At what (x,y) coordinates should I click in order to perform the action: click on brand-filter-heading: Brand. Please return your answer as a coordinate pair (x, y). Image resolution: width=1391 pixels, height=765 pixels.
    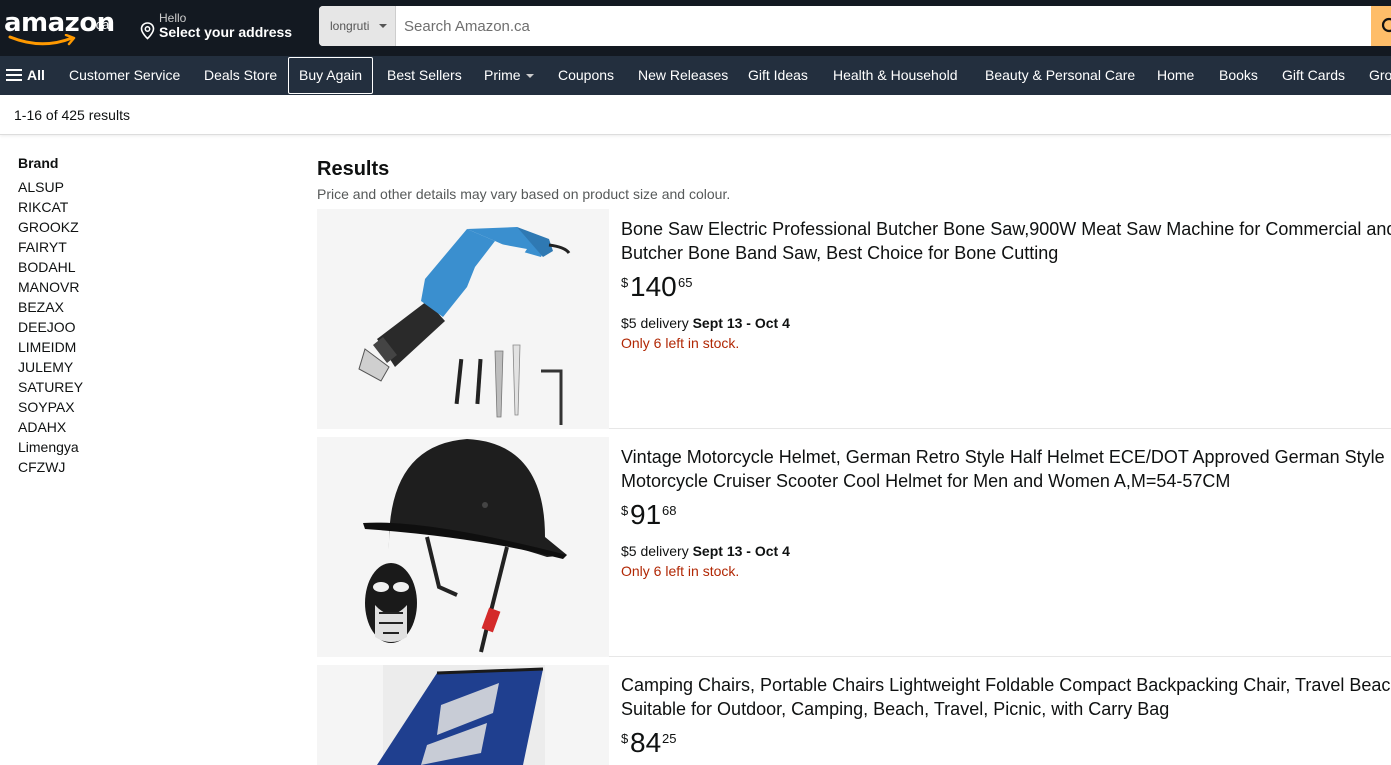
    Looking at the image, I should click on (38, 163).